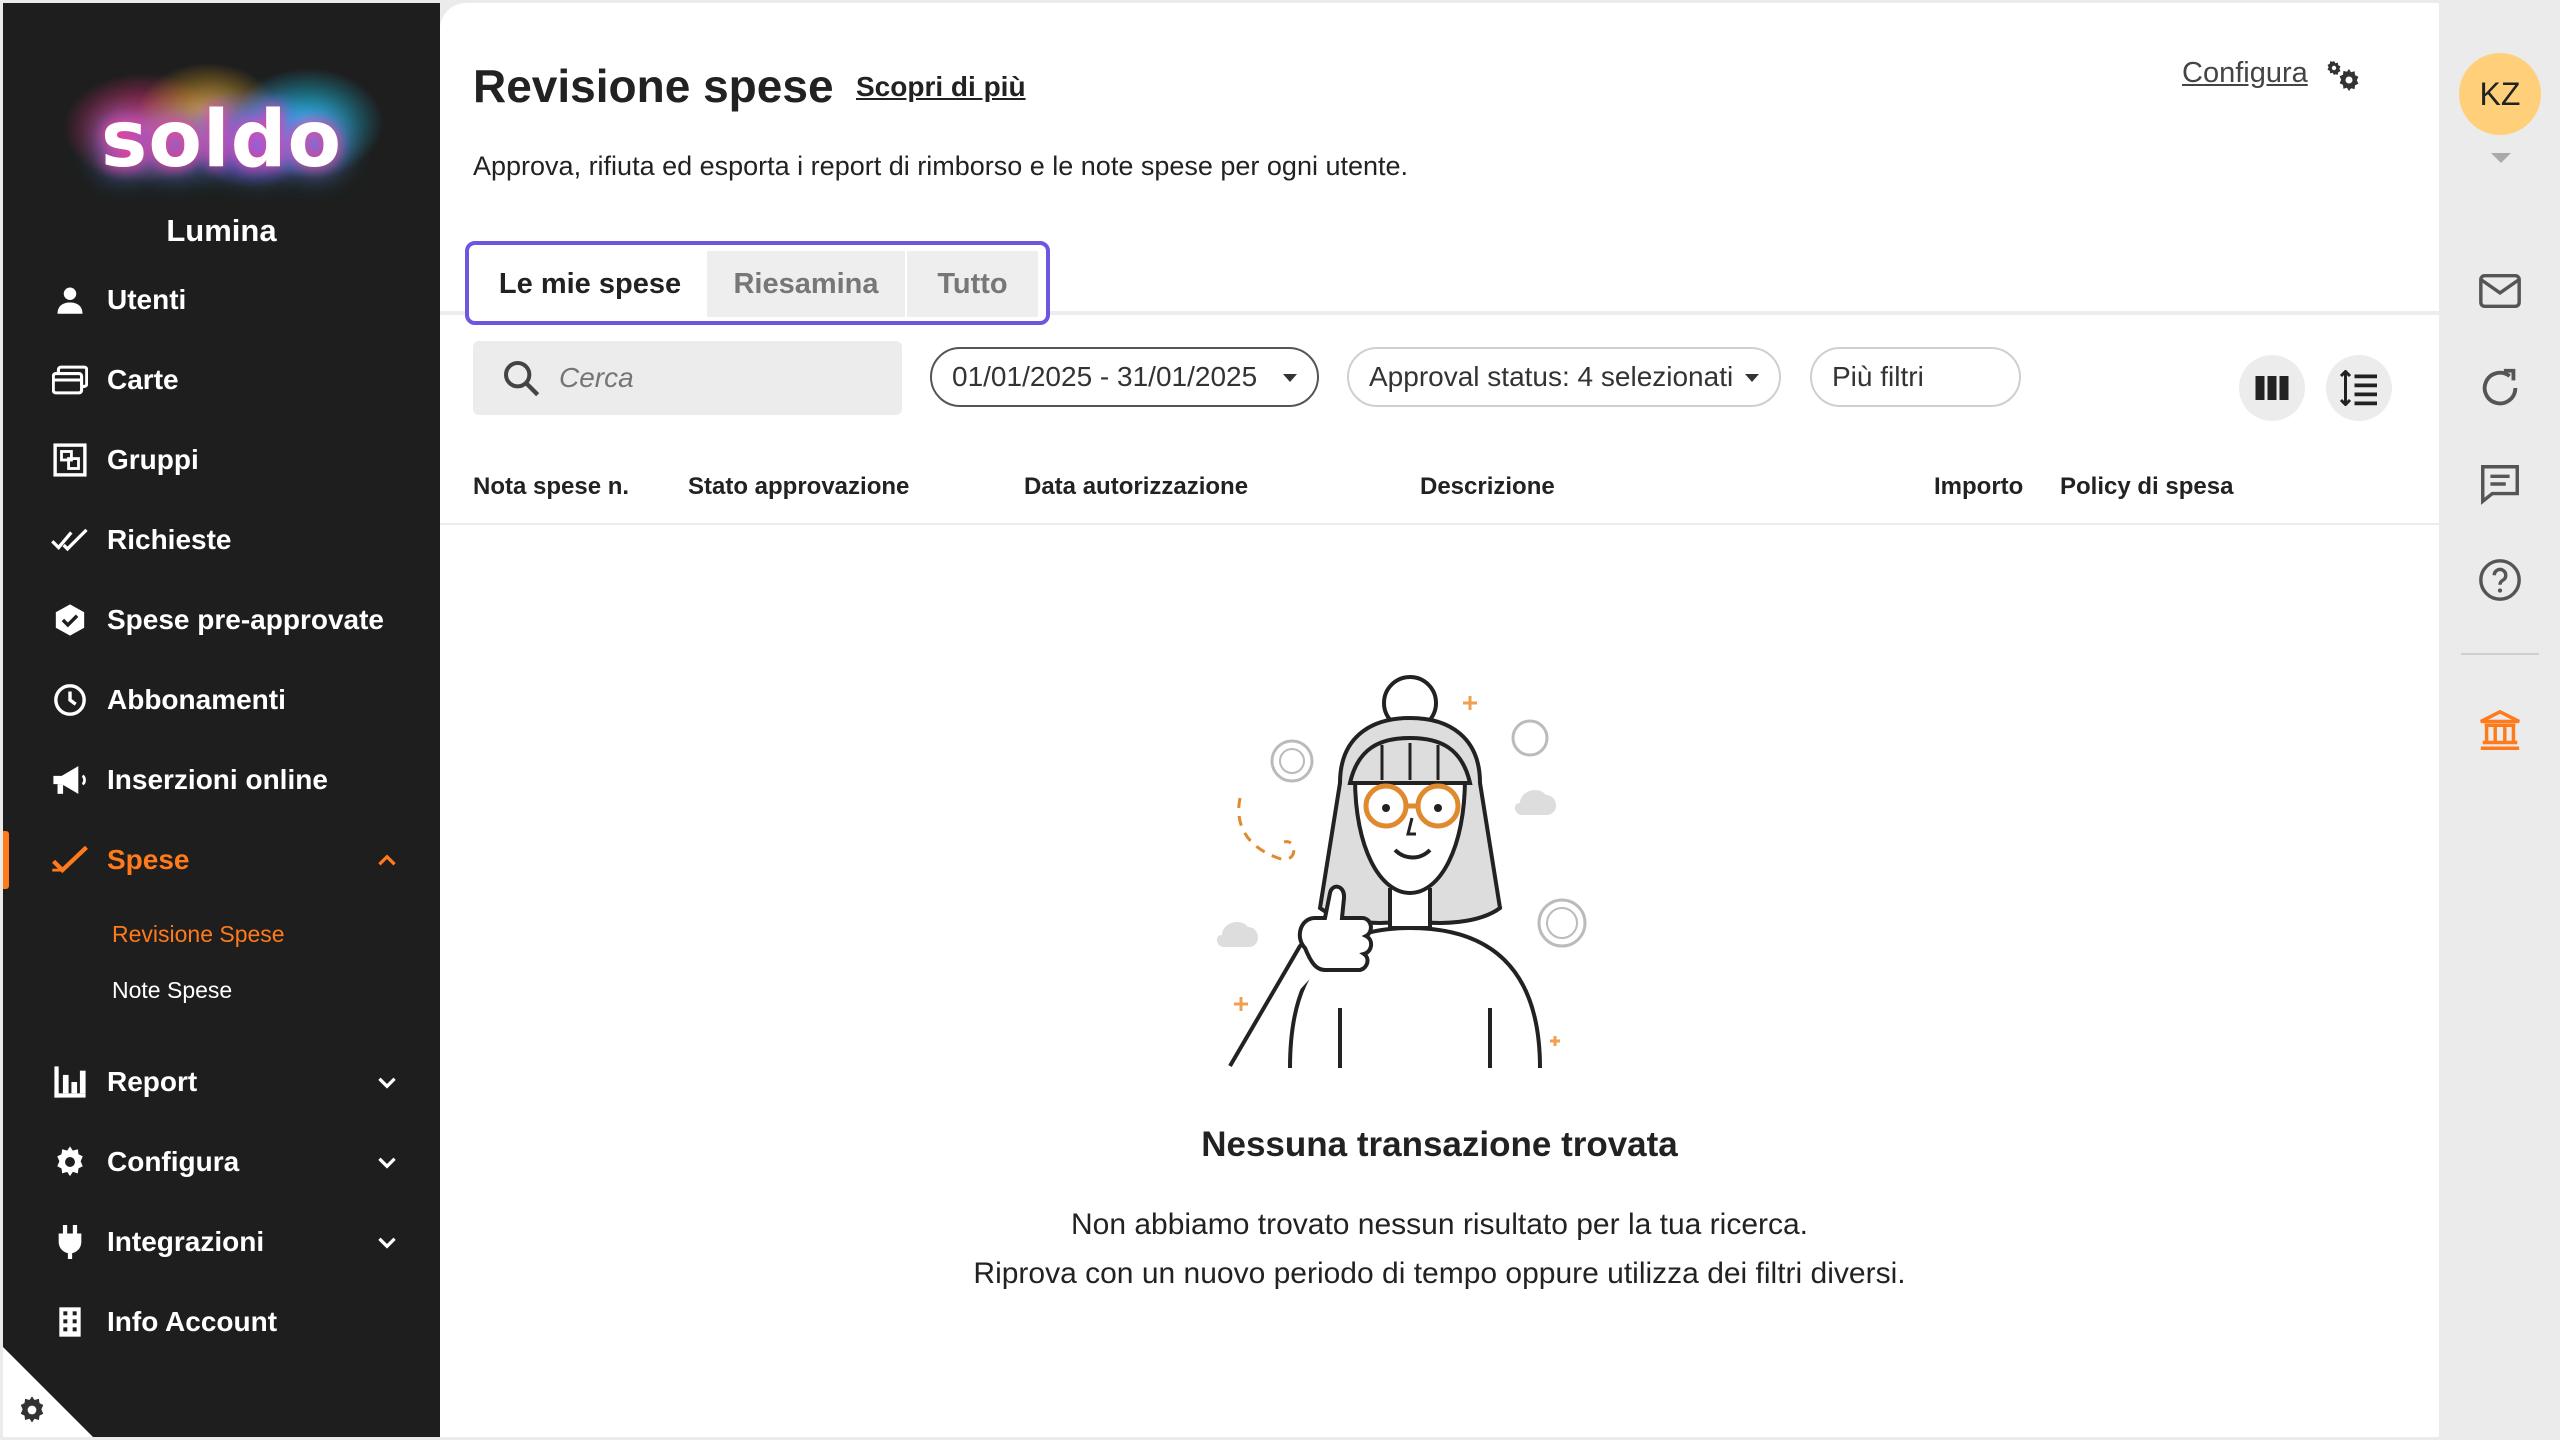  Describe the element at coordinates (2500, 580) in the screenshot. I see `help-icon` at that location.